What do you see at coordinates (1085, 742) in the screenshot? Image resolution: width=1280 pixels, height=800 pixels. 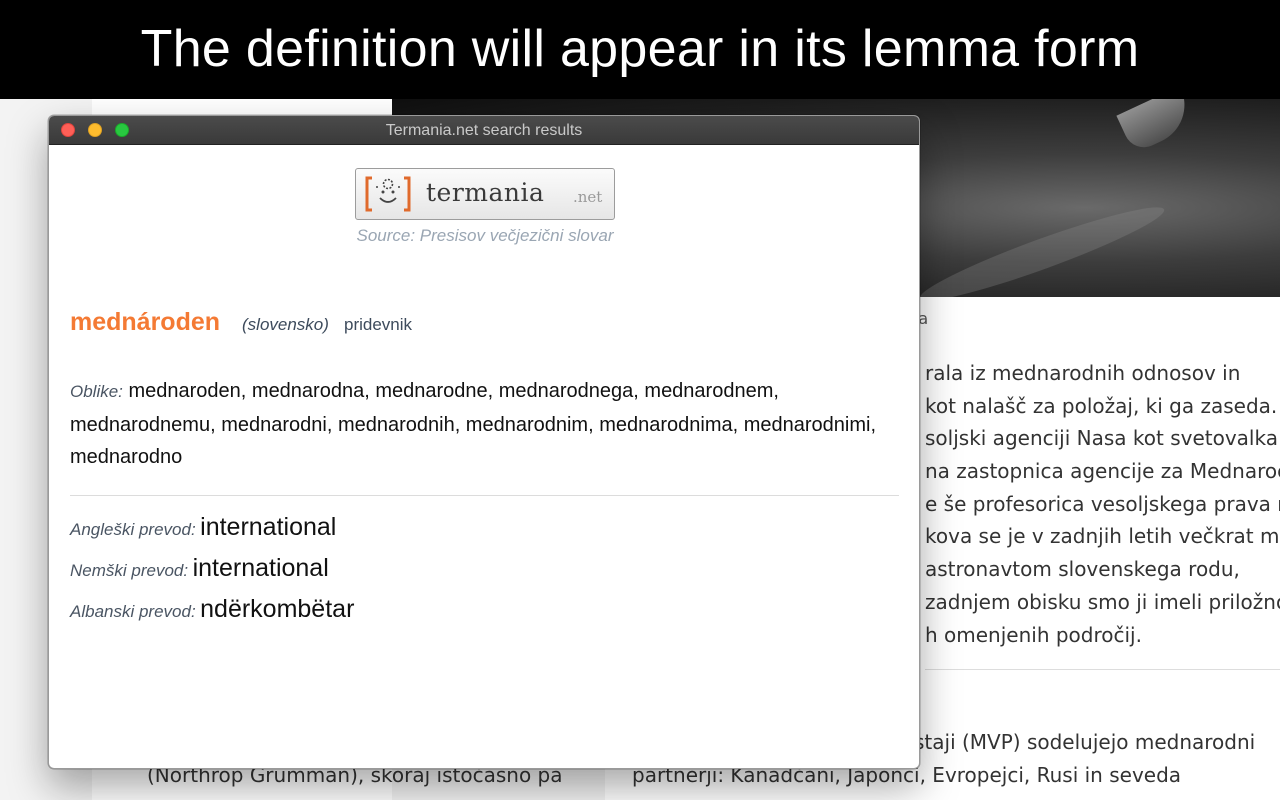 I see `background-article-line: staji (MVP) sodelujejo mednarodni` at bounding box center [1085, 742].